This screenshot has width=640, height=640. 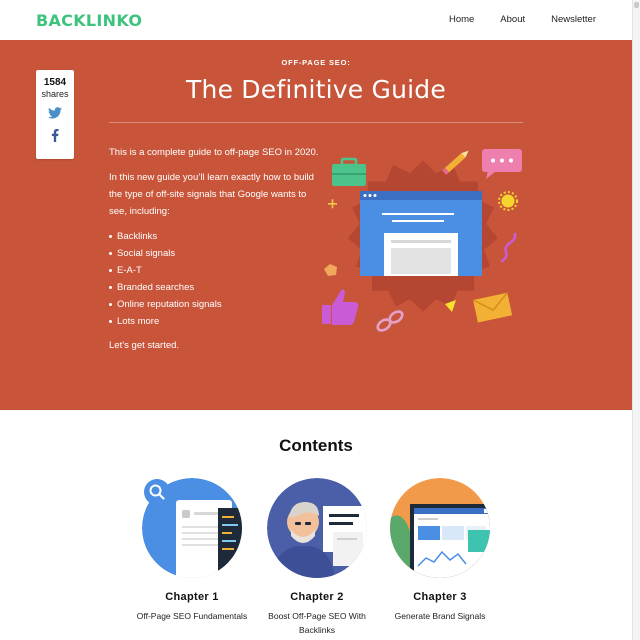 What do you see at coordinates (192, 597) in the screenshot?
I see `chapter-1-number: Chapter 1` at bounding box center [192, 597].